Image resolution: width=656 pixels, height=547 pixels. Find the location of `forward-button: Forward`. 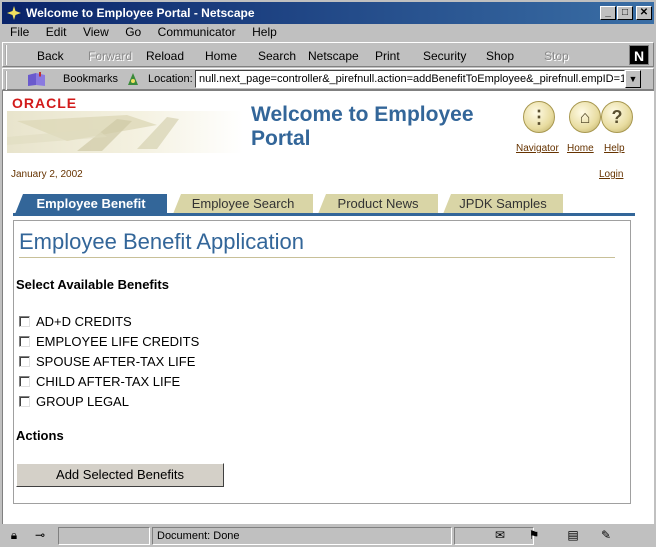

forward-button: Forward is located at coordinates (110, 56).